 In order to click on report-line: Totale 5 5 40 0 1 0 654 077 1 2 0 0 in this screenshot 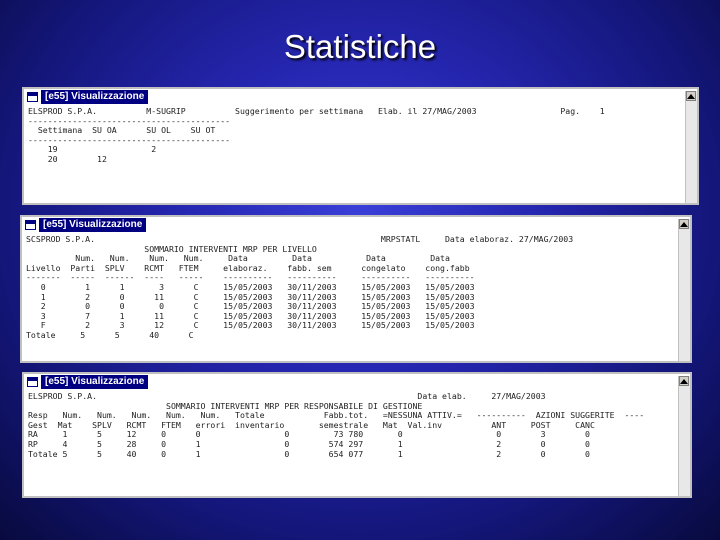, I will do `click(309, 453)`.